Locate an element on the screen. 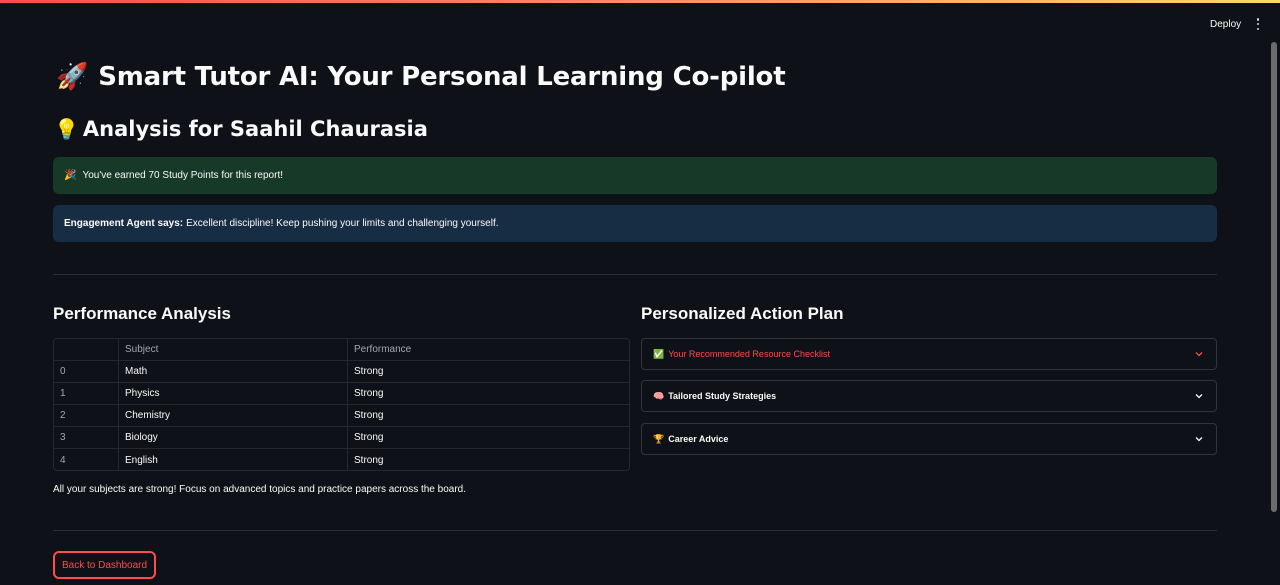 This screenshot has width=1280, height=585. action-plan-heading: Personalized Action Plan is located at coordinates (742, 313).